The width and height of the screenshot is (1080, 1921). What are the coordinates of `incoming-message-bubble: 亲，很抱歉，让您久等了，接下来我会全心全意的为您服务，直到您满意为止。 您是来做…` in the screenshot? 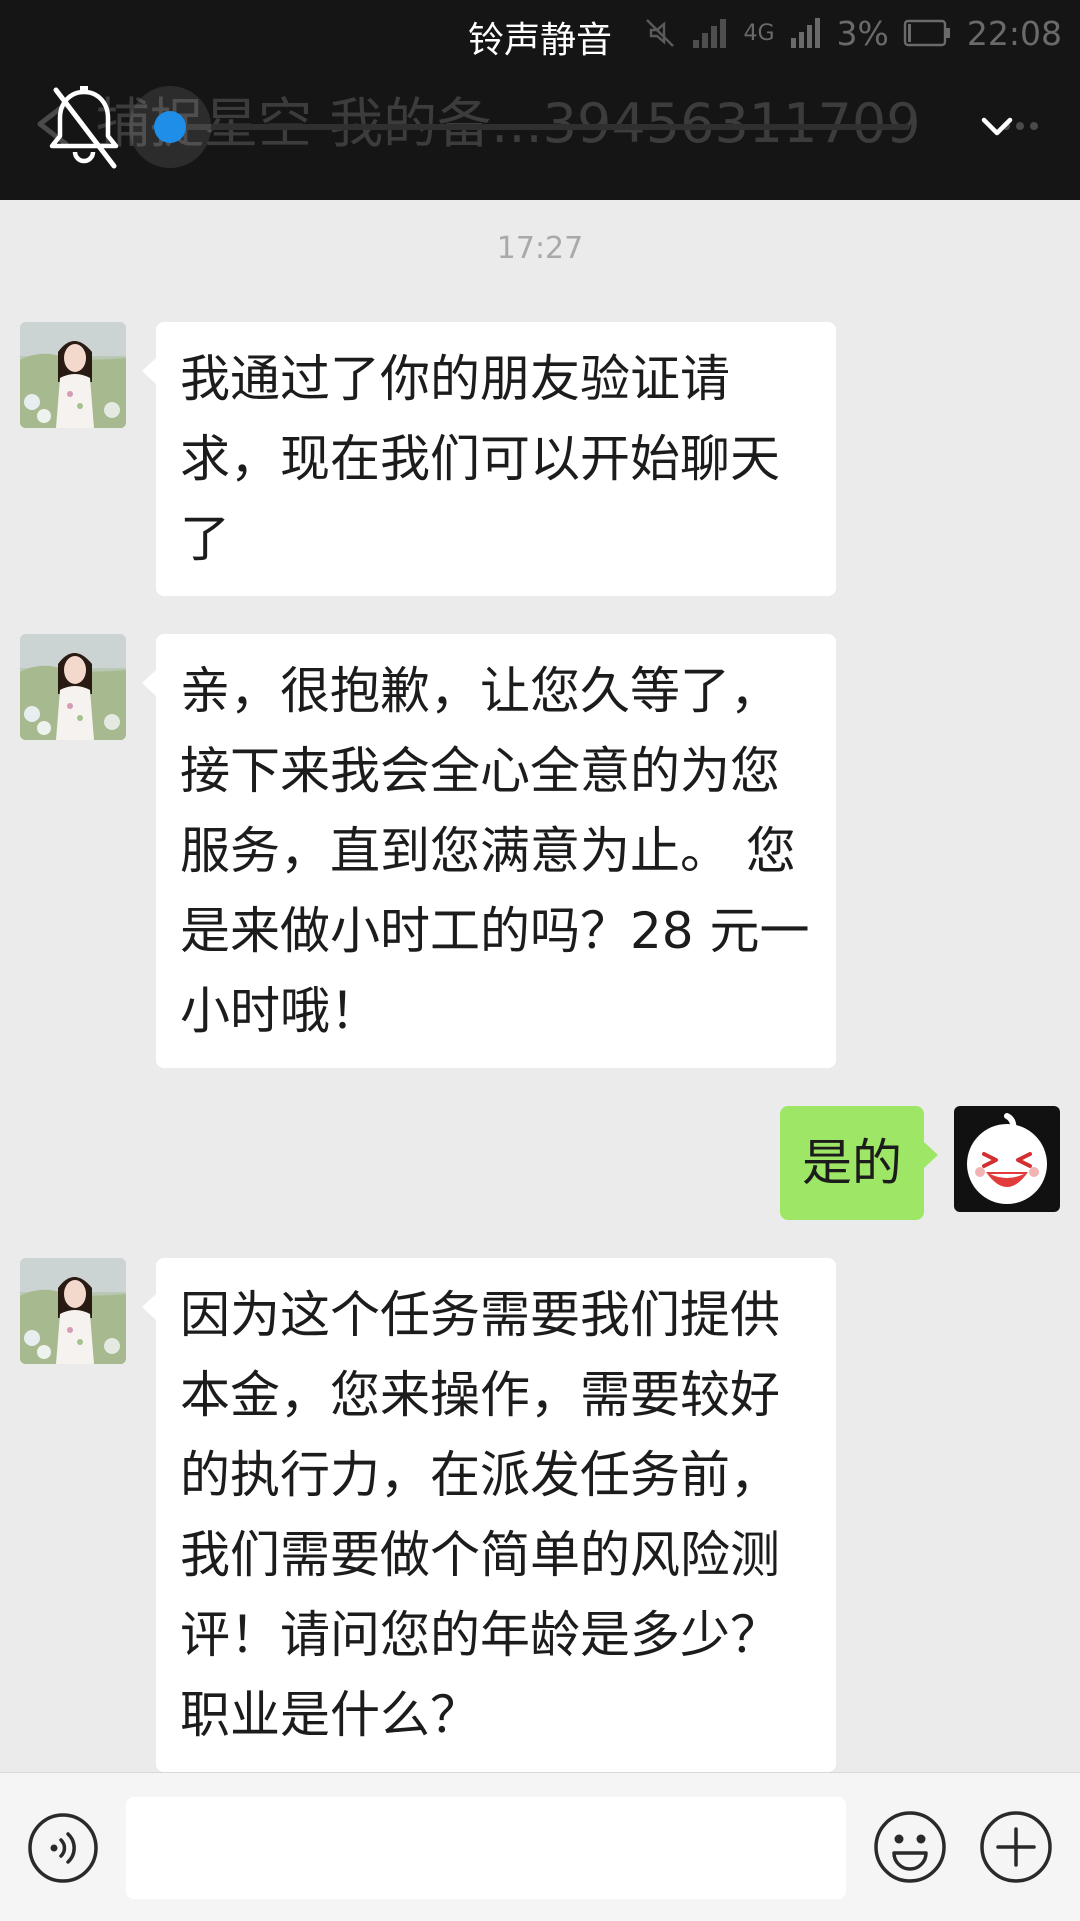 It's located at (489, 851).